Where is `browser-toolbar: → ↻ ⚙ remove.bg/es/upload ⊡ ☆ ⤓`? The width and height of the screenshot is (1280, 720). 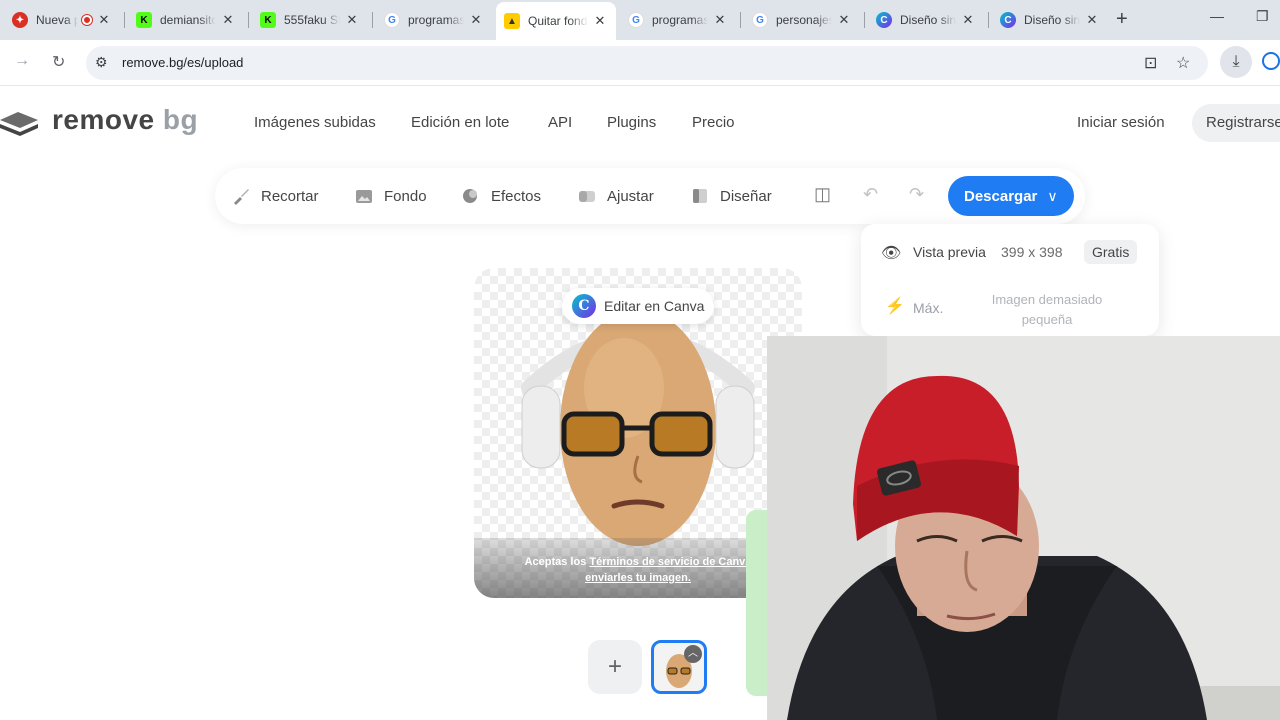 browser-toolbar: → ↻ ⚙ remove.bg/es/upload ⊡ ☆ ⤓ is located at coordinates (640, 63).